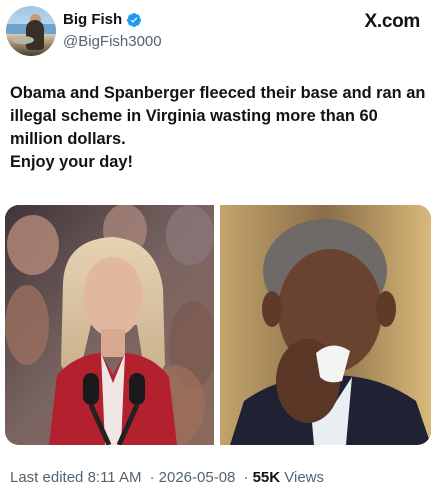  What do you see at coordinates (35, 35) in the screenshot?
I see `avatar-person` at bounding box center [35, 35].